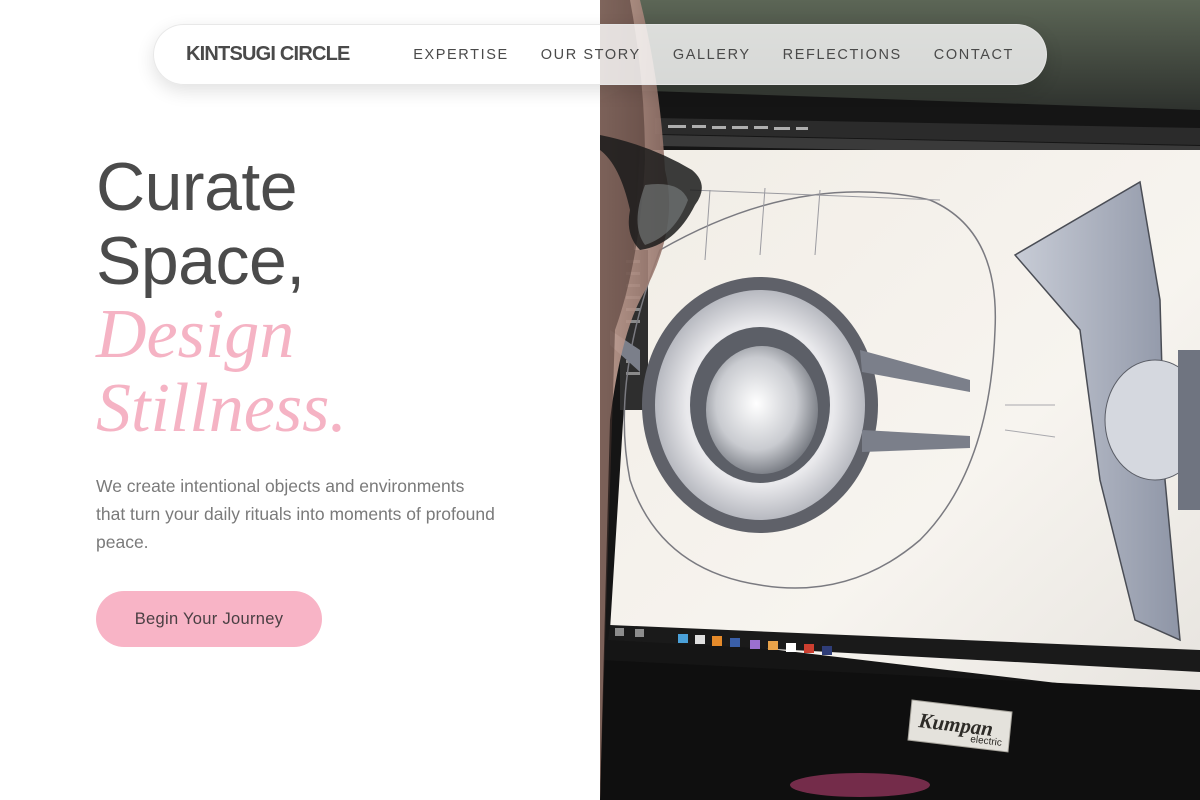 This screenshot has height=800, width=1200. Describe the element at coordinates (331, 298) in the screenshot. I see `hero-headline: Curate Space, Design Stillness.` at that location.